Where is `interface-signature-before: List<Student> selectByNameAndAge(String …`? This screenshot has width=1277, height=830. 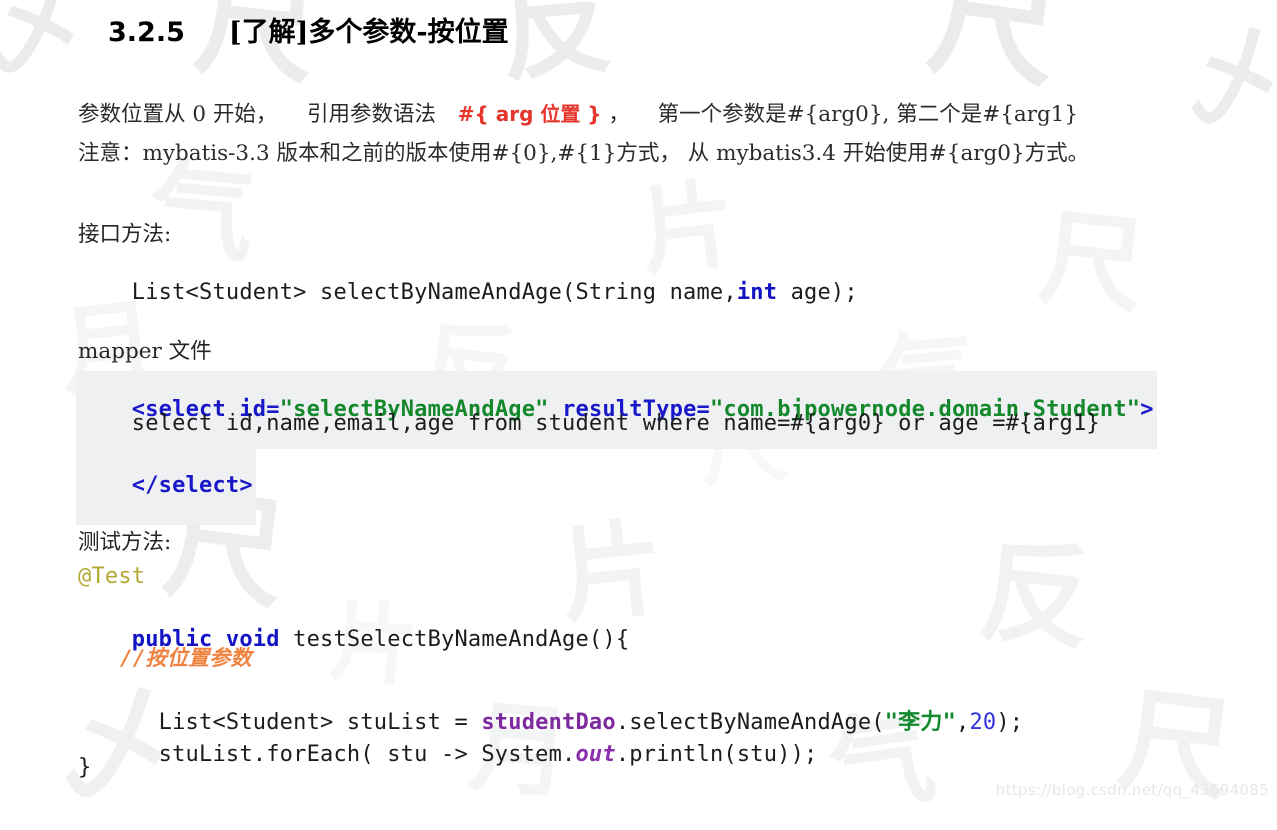 interface-signature-before: List<Student> selectByNameAndAge(String … is located at coordinates (434, 292).